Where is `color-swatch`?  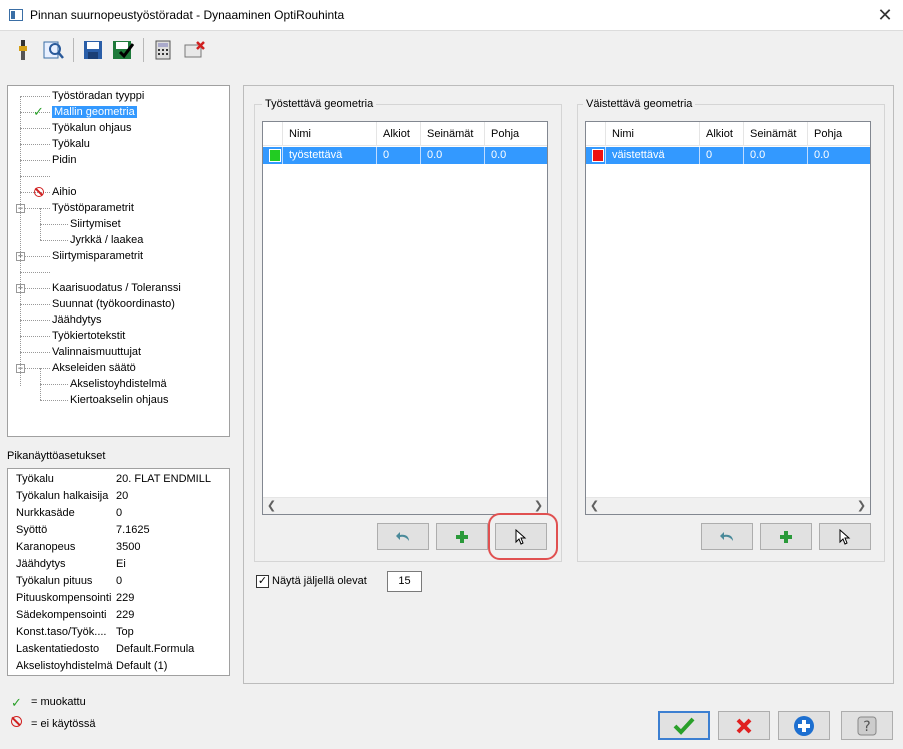
color-swatch is located at coordinates (598, 155).